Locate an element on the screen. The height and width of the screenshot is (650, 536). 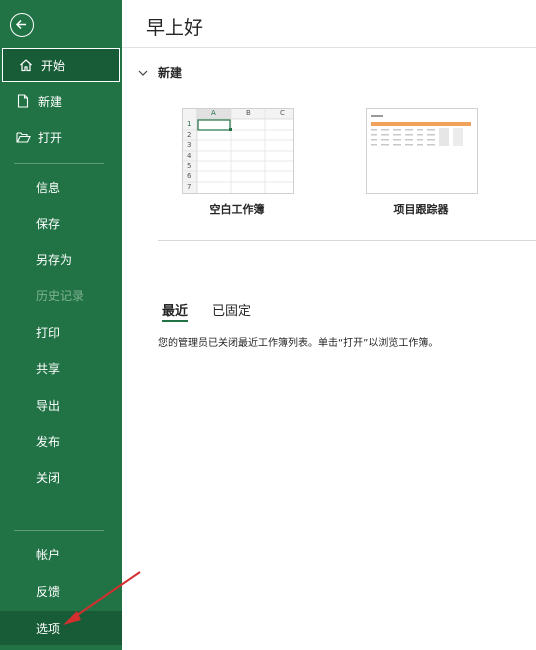
column-header-b: B is located at coordinates (248, 113).